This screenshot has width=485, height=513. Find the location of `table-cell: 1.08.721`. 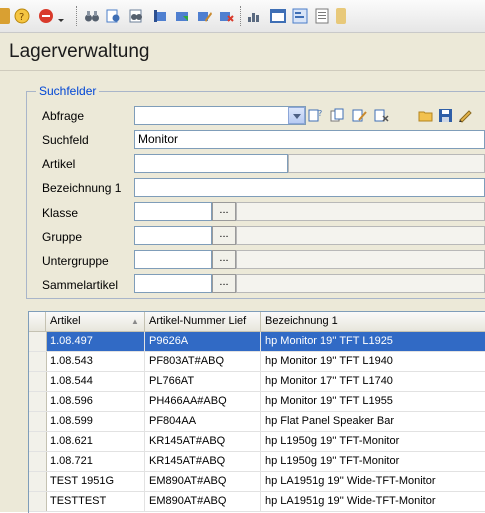

table-cell: 1.08.721 is located at coordinates (95, 461).